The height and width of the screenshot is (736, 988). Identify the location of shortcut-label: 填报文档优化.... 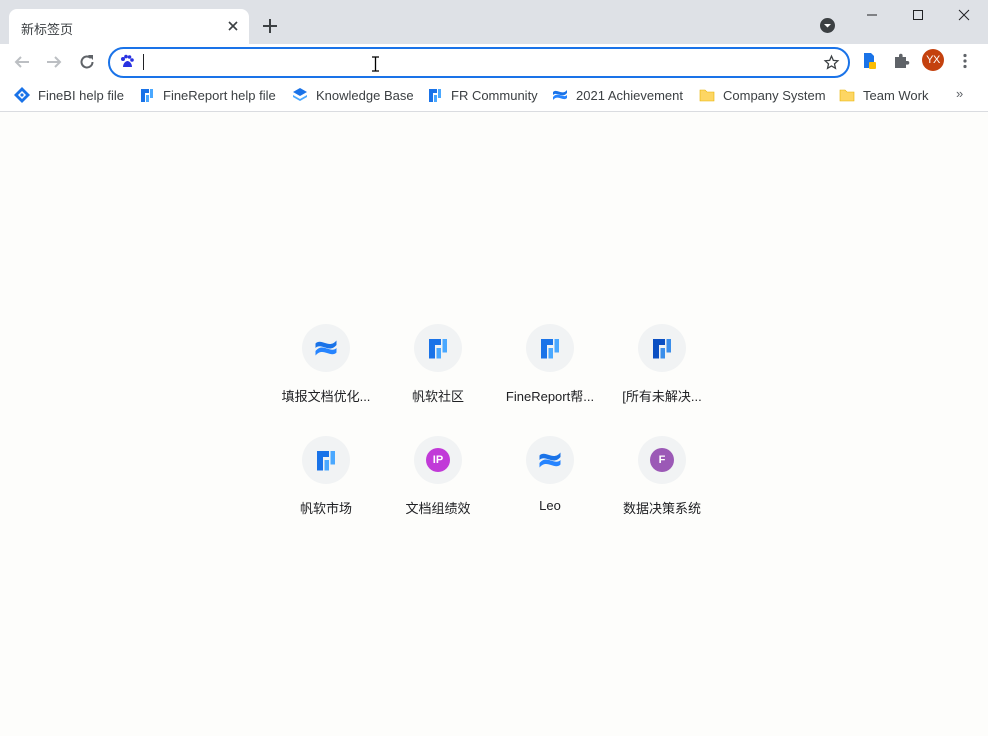
(326, 396).